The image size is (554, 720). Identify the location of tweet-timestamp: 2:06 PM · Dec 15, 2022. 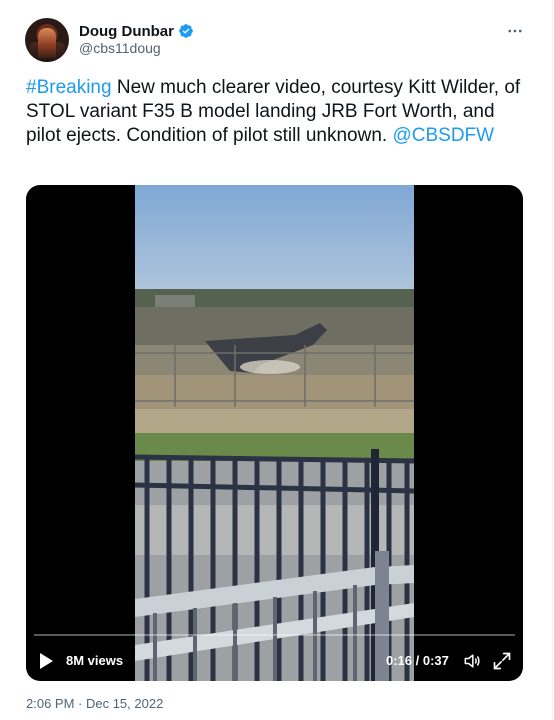
(94, 703).